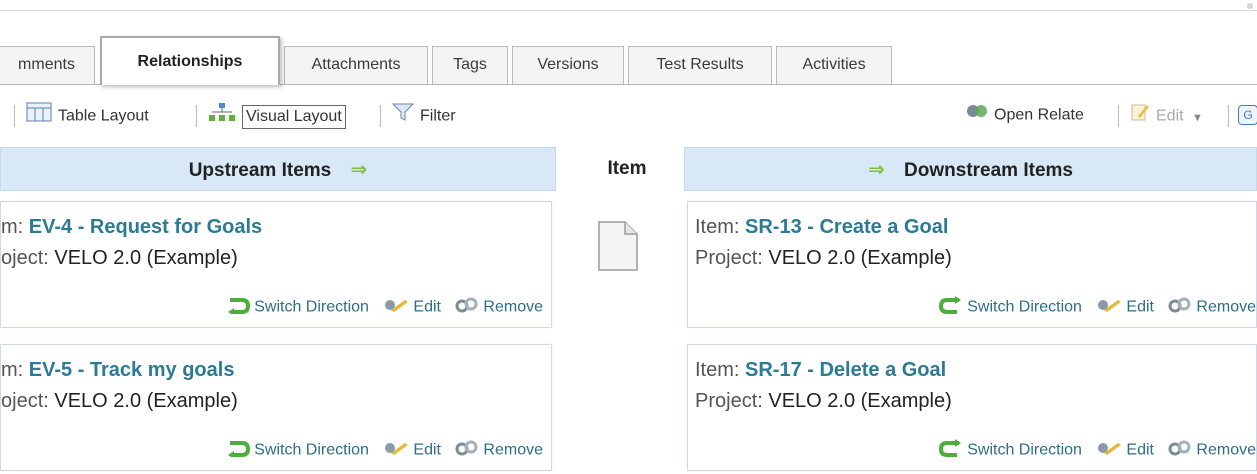 The image size is (1257, 474). I want to click on more-button: G, so click(1247, 115).